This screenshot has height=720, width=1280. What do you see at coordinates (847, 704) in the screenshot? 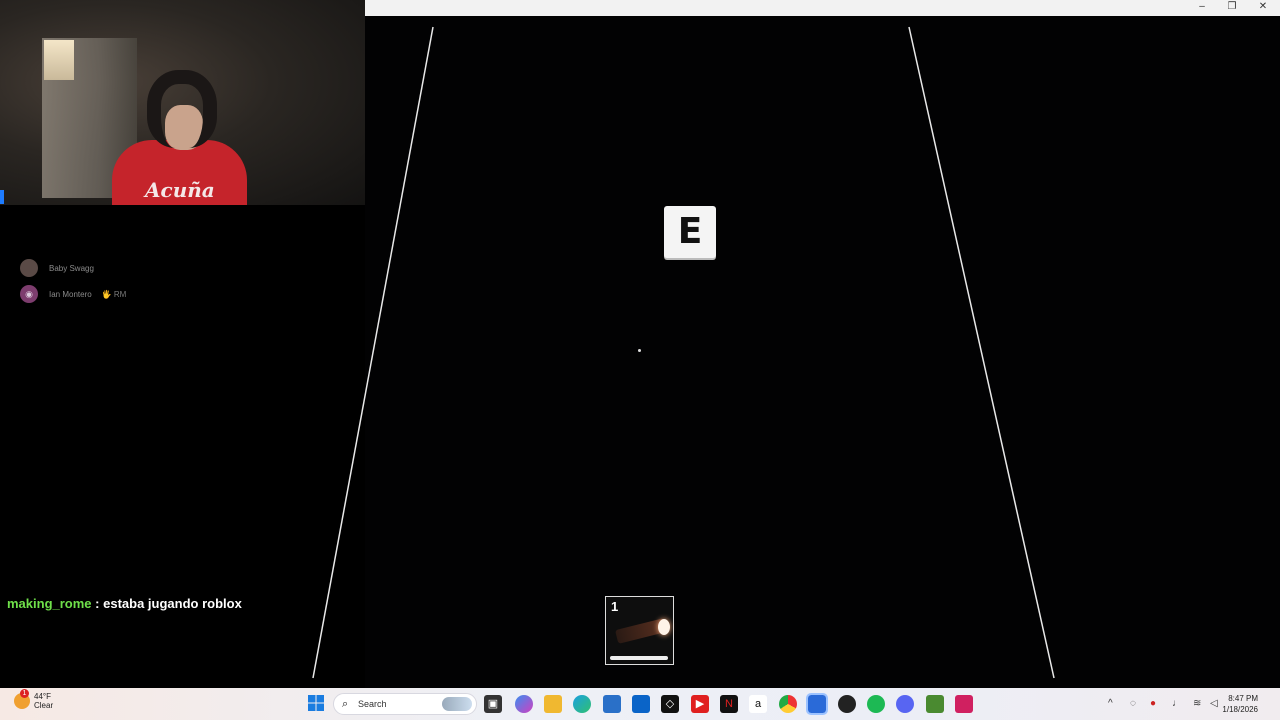
I see `obs-icon` at bounding box center [847, 704].